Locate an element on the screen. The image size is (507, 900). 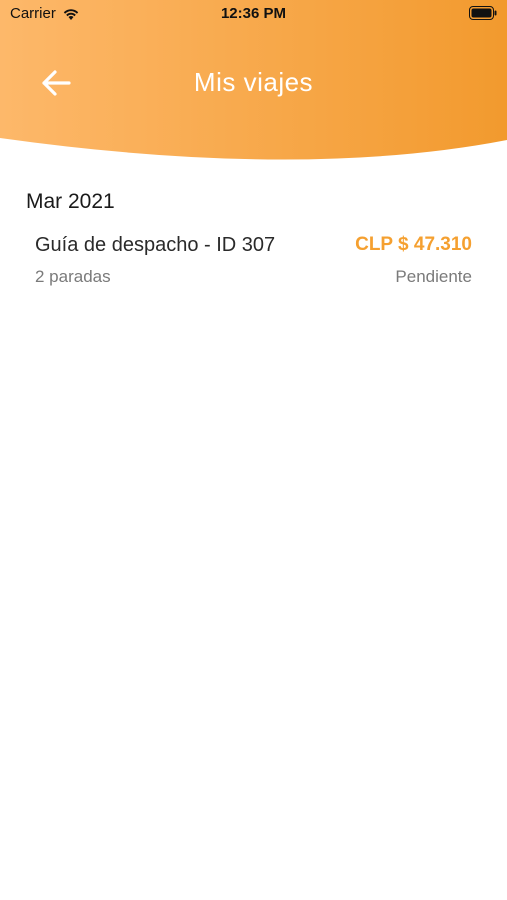
trip-stops: 2 paradas is located at coordinates (73, 276).